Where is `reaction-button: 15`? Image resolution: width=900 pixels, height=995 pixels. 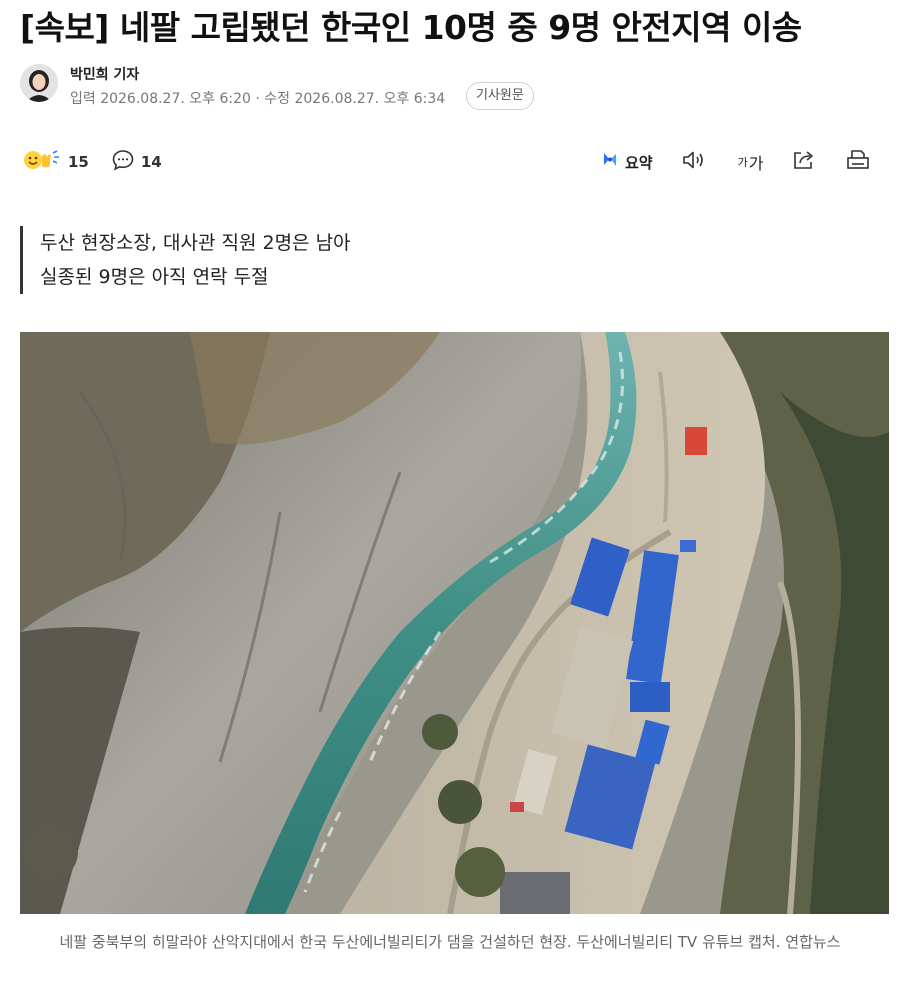 reaction-button: 15 is located at coordinates (55, 162).